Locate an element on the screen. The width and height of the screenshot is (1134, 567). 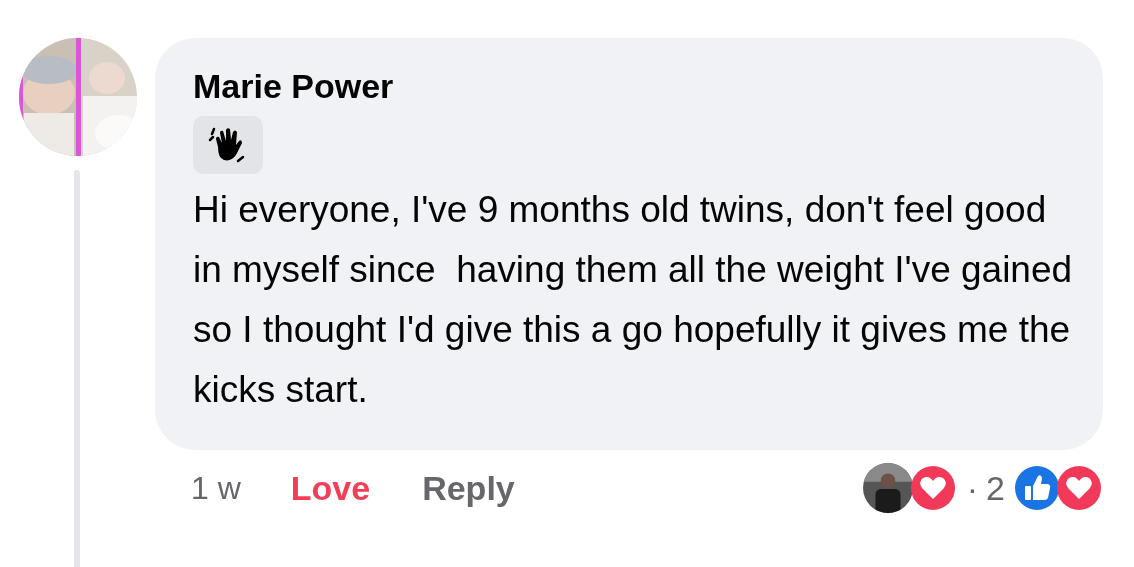
thumbs-up-icon is located at coordinates (1037, 488).